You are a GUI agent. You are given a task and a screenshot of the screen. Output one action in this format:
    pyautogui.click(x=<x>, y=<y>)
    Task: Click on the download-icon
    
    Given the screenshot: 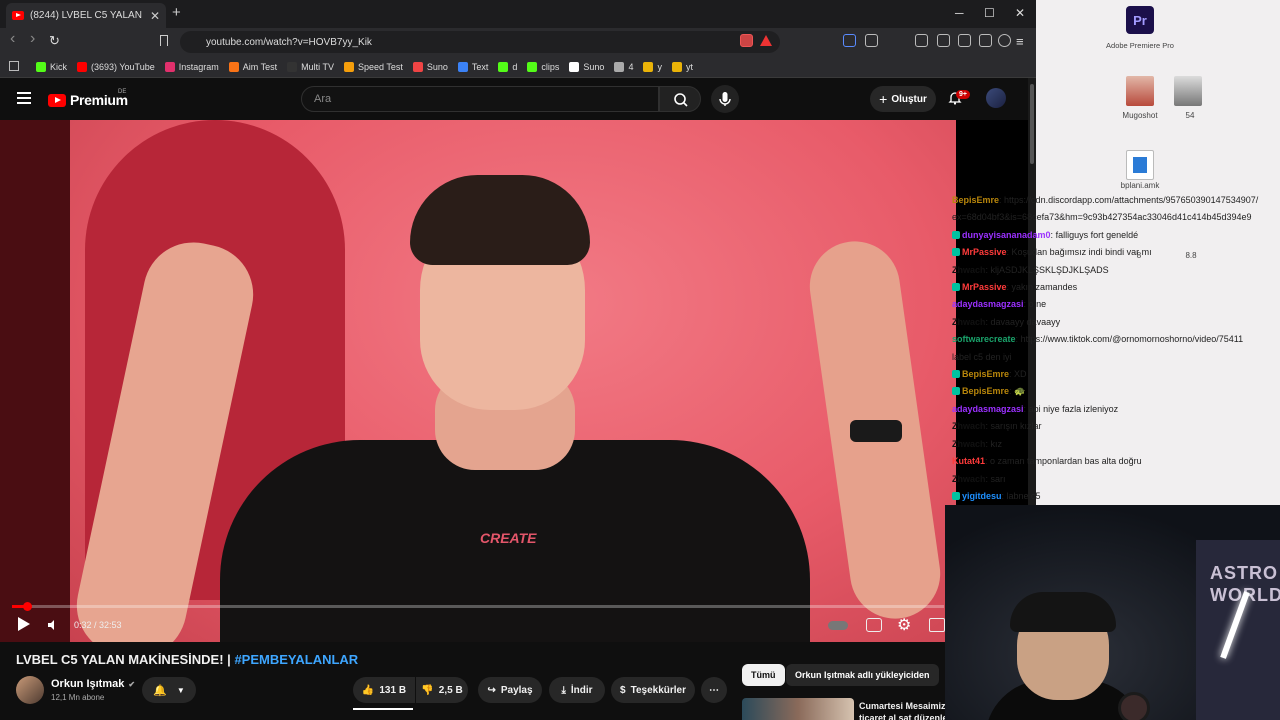 What is the action you would take?
    pyautogui.click(x=921, y=40)
    